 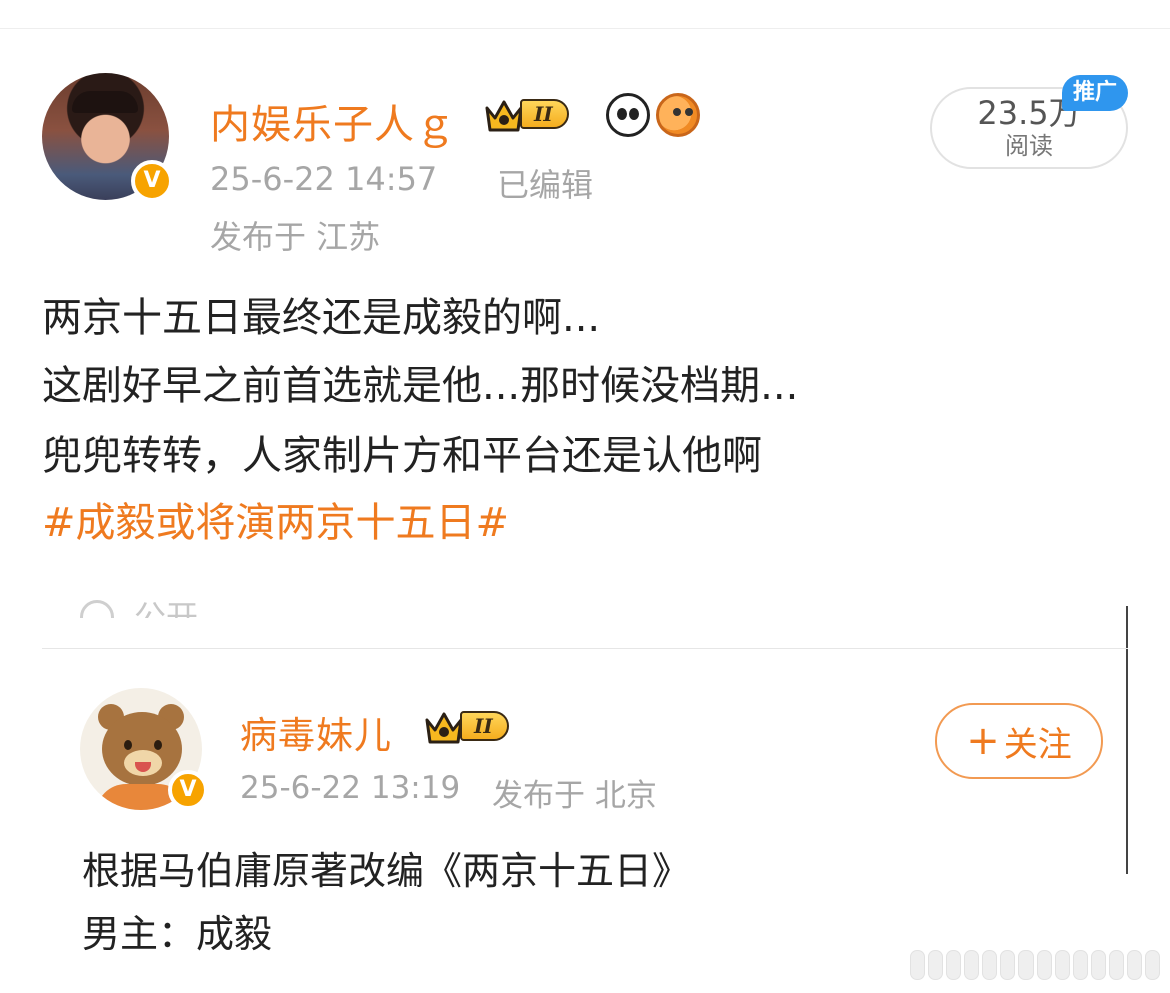 What do you see at coordinates (323, 179) in the screenshot?
I see `post-timestamp: 25-6-22 14:57` at bounding box center [323, 179].